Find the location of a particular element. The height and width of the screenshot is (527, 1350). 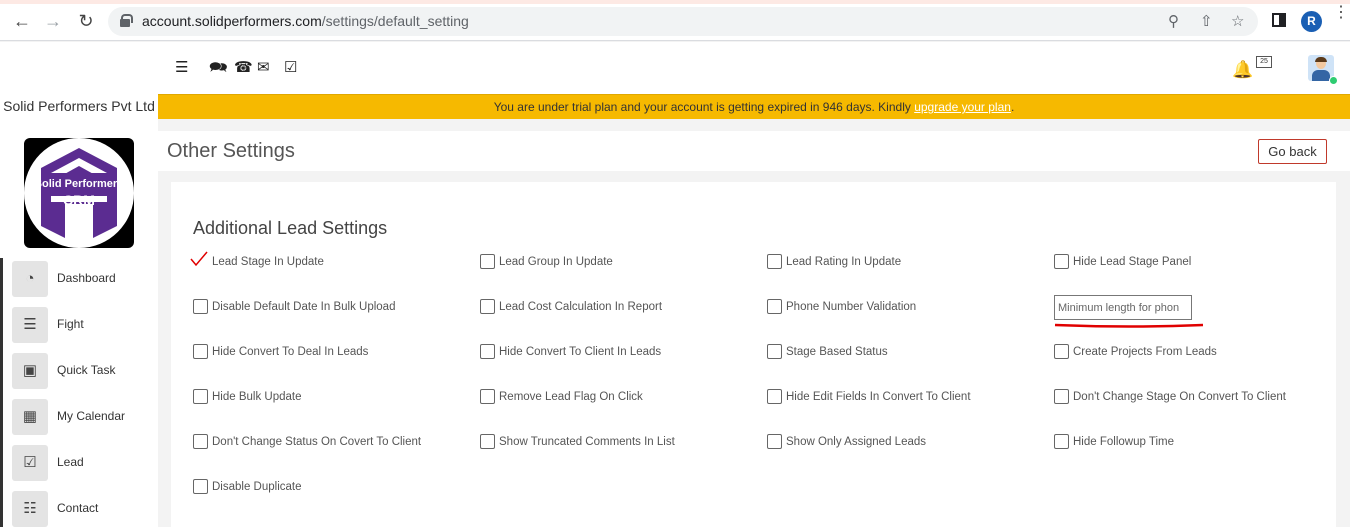

option-label: Hide Followup Time is located at coordinates (1123, 442).